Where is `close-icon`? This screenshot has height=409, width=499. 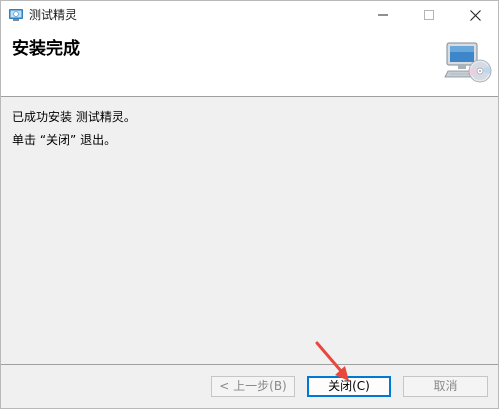 close-icon is located at coordinates (475, 15).